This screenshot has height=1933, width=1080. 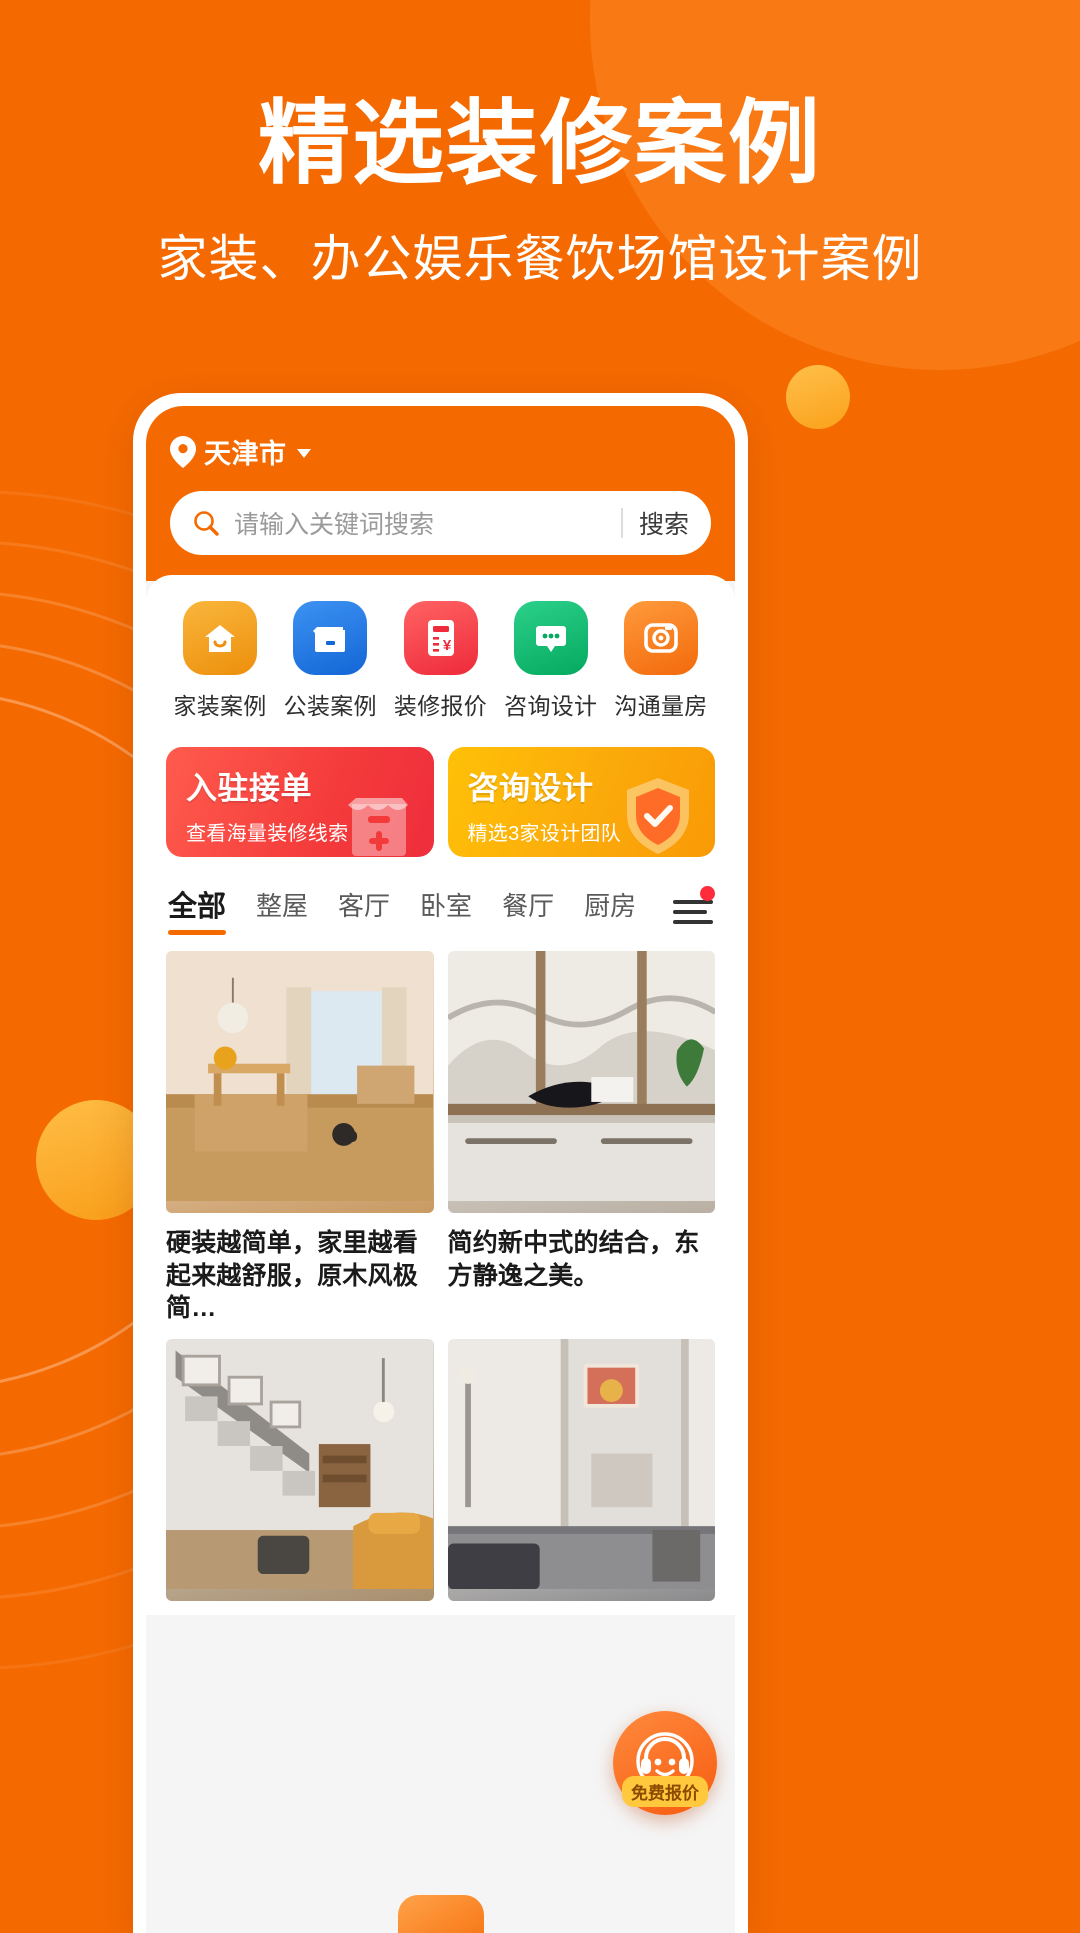 What do you see at coordinates (220, 638) in the screenshot?
I see `home-icon` at bounding box center [220, 638].